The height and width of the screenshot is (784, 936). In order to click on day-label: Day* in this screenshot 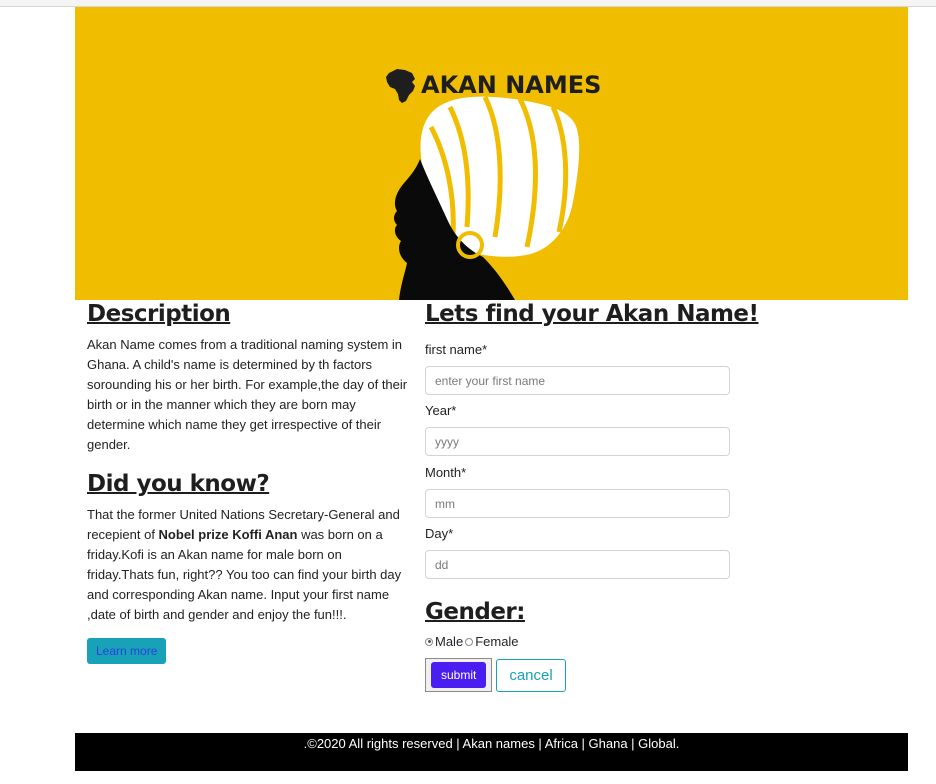, I will do `click(439, 533)`.